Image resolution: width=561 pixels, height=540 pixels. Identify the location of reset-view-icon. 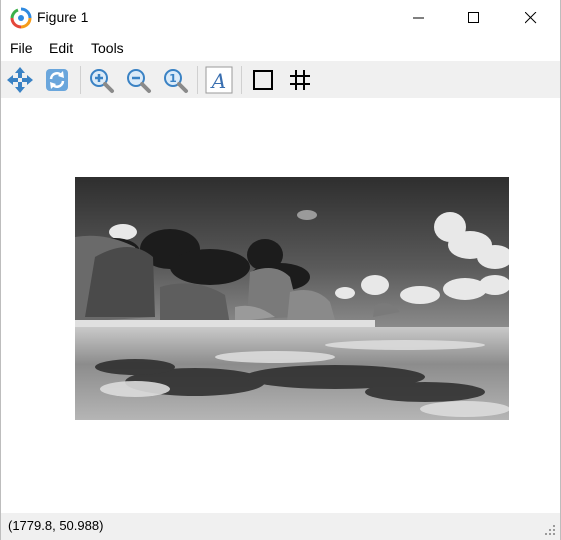
(57, 80).